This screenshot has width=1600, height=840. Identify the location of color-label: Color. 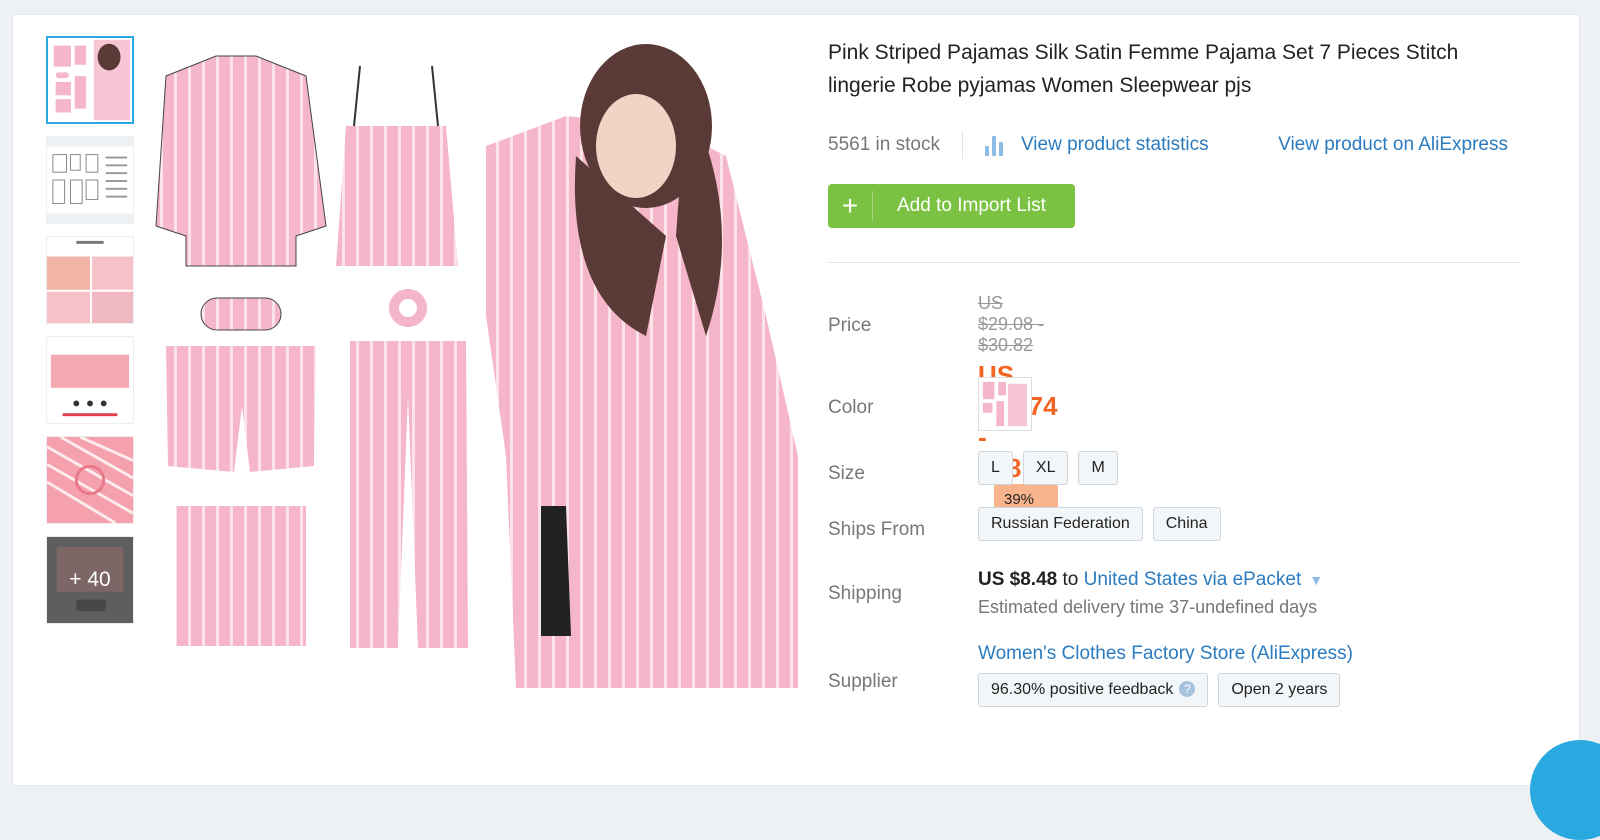
(851, 407).